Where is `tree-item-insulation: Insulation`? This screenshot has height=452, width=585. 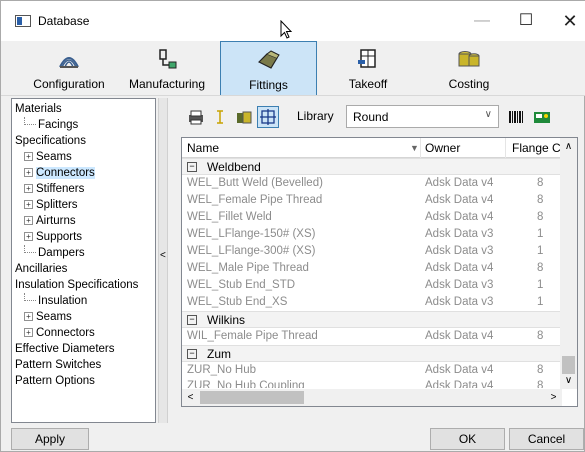
tree-item-insulation: Insulation is located at coordinates (55, 301).